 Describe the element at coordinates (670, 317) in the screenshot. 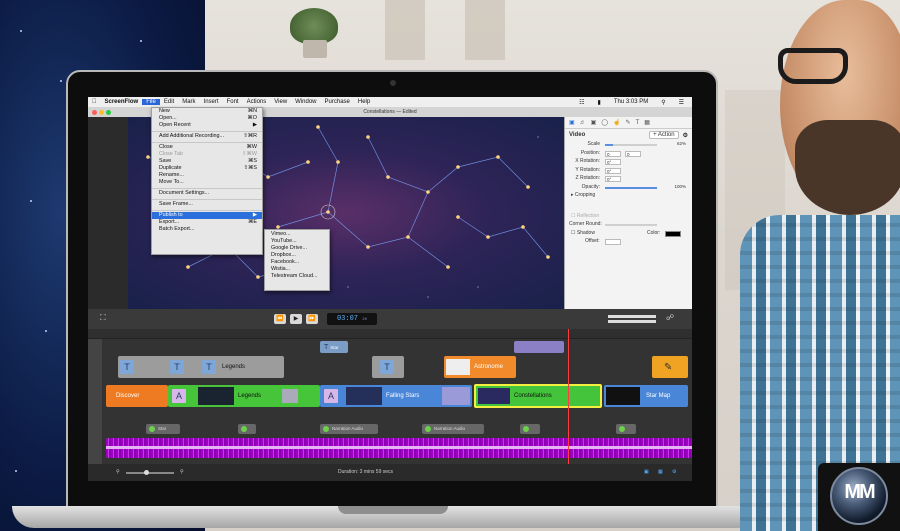

I see `headphones-icon: ☍` at that location.